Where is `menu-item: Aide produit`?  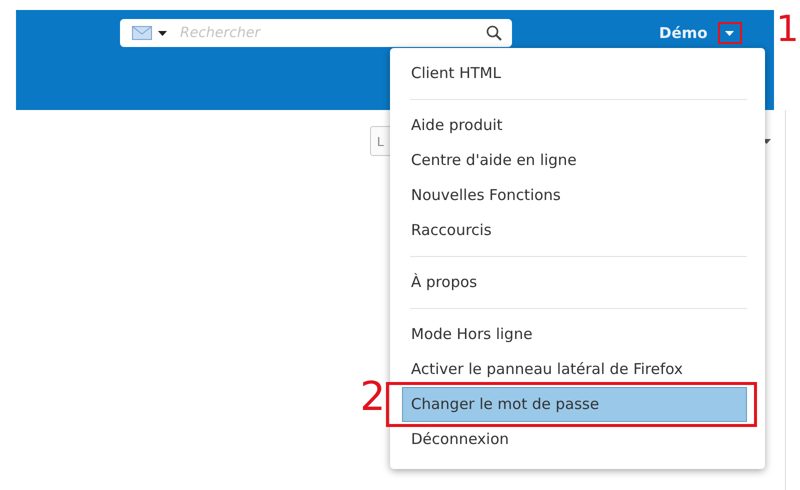
menu-item: Aide produit is located at coordinates (574, 125).